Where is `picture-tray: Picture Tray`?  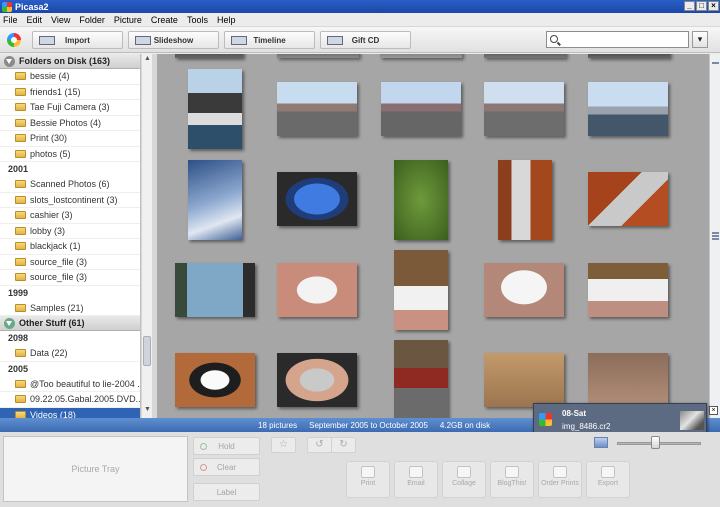 picture-tray: Picture Tray is located at coordinates (95, 469).